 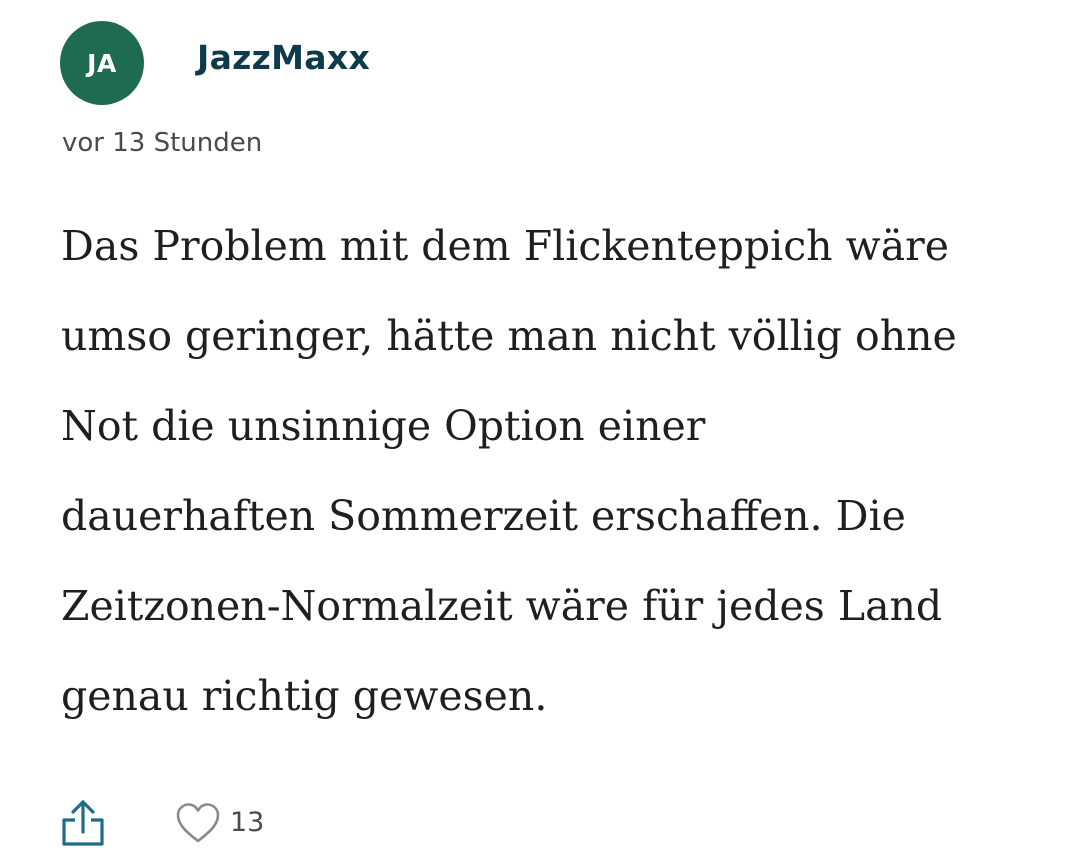 What do you see at coordinates (502, 606) in the screenshot?
I see `comment-line: Zeitzonen-Normalzeit wäre für jedes Land` at bounding box center [502, 606].